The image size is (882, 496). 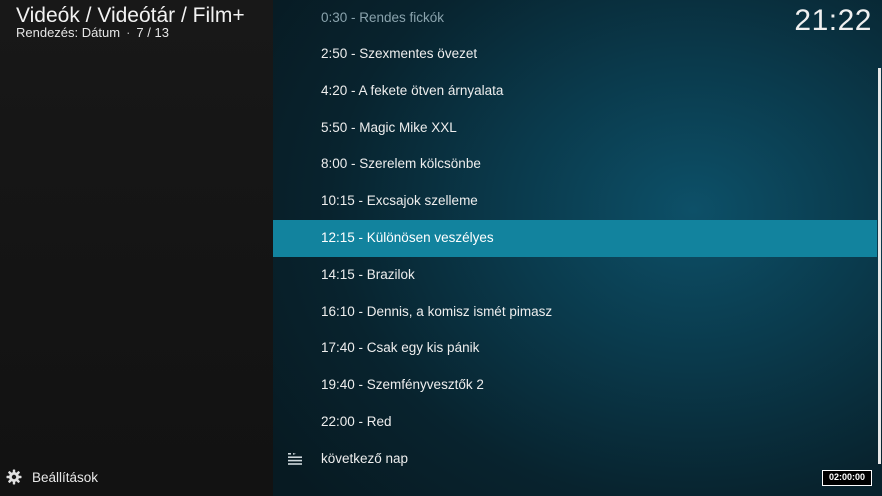 I want to click on list-item-label: 0:30 - Rendes fickók, so click(x=383, y=17).